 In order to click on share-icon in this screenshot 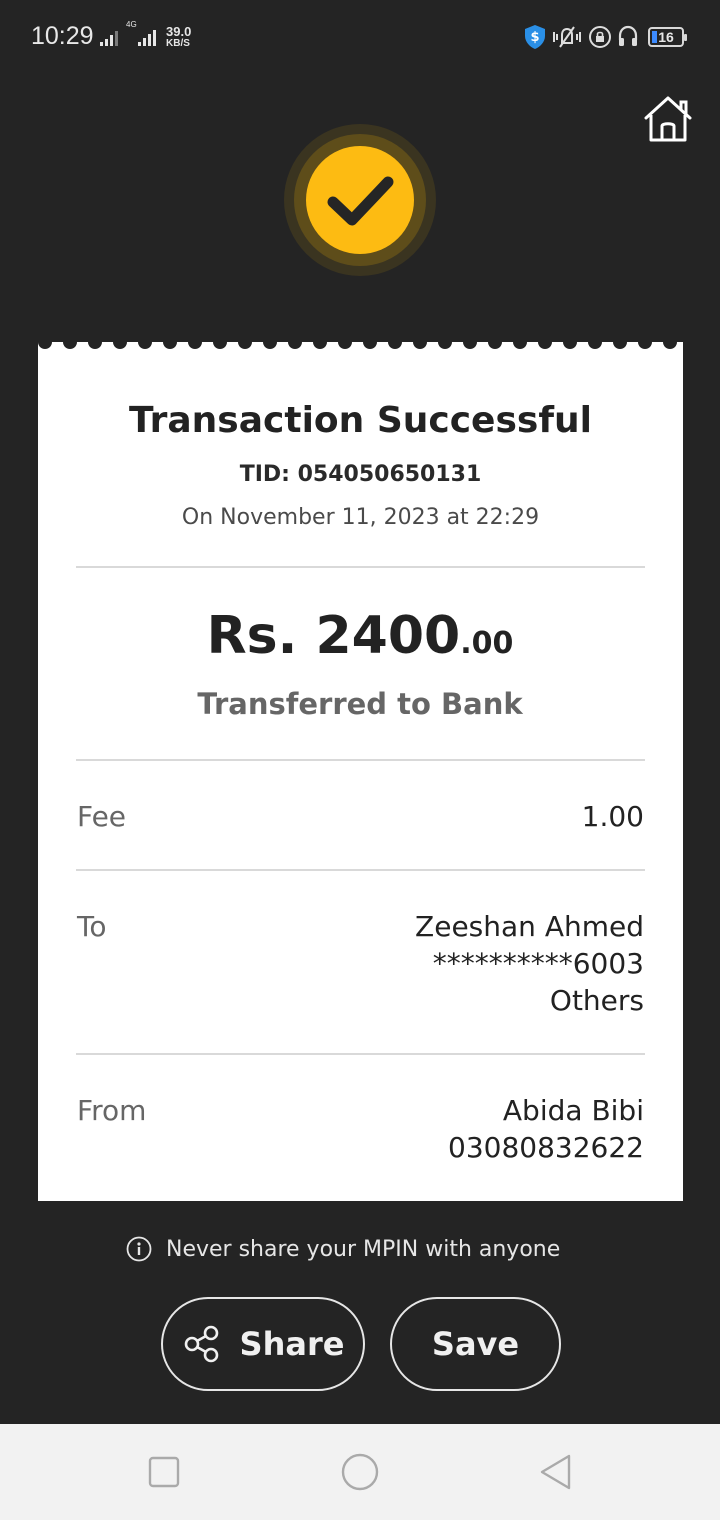, I will do `click(201, 1344)`.